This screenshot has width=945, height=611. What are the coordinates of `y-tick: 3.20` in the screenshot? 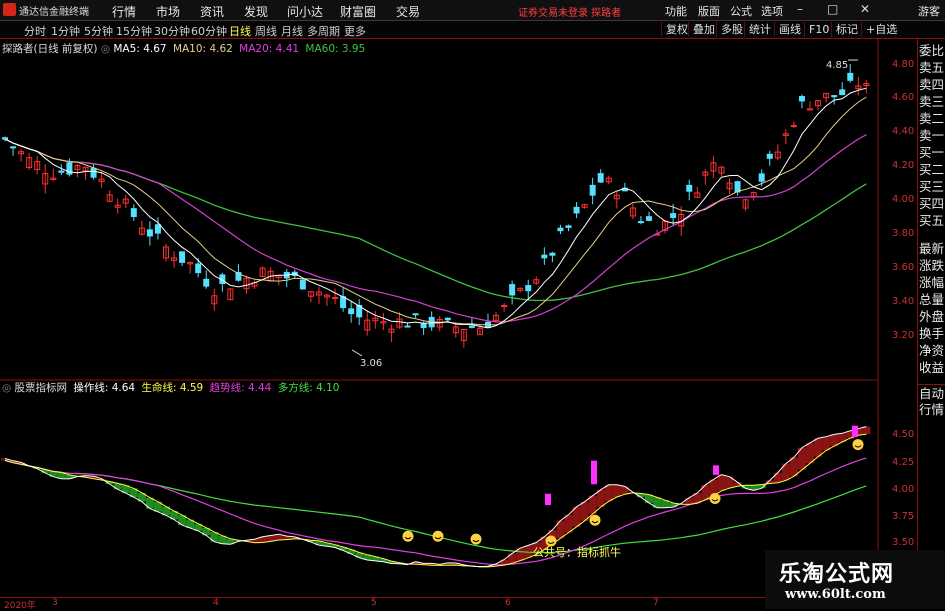 It's located at (903, 335).